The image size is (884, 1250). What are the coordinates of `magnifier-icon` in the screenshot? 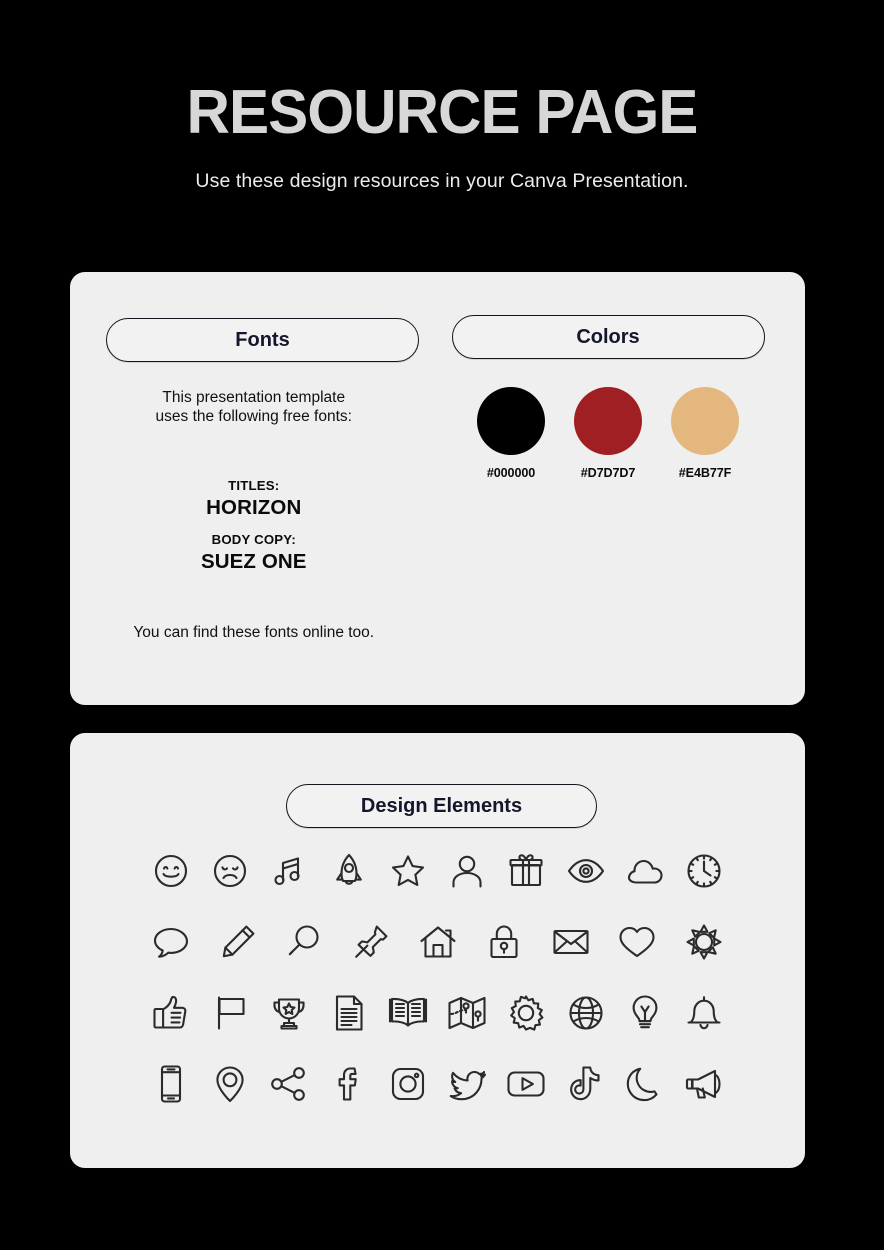 It's located at (304, 942).